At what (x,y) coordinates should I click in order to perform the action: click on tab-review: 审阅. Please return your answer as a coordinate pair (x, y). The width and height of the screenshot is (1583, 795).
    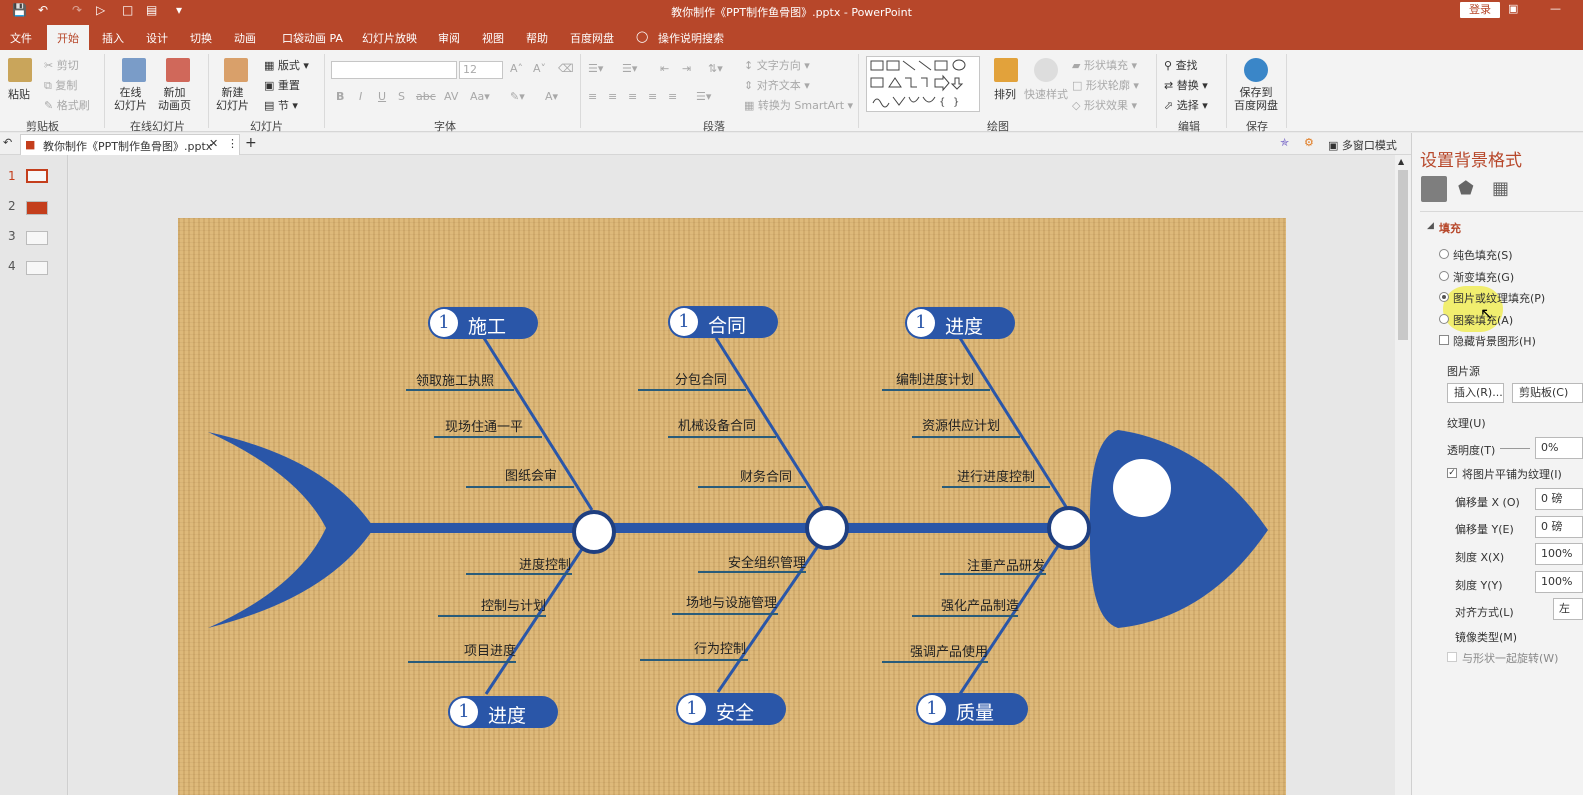
    Looking at the image, I should click on (449, 38).